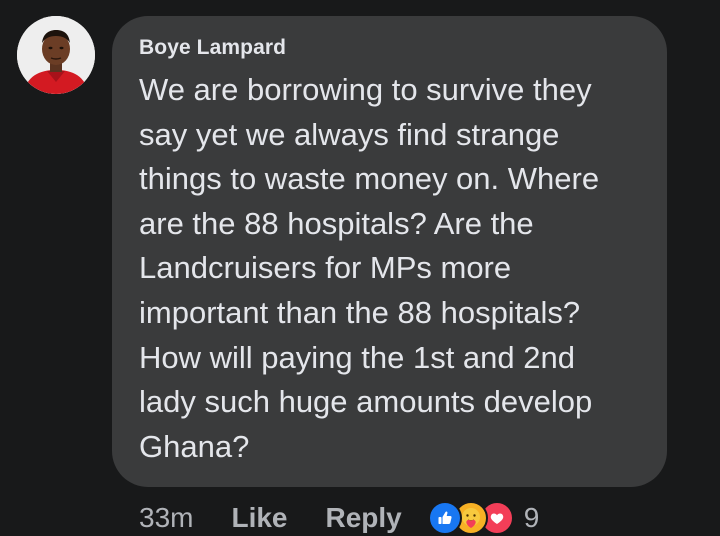 The height and width of the screenshot is (536, 720). I want to click on comment-line: lady such huge amounts develop, so click(366, 402).